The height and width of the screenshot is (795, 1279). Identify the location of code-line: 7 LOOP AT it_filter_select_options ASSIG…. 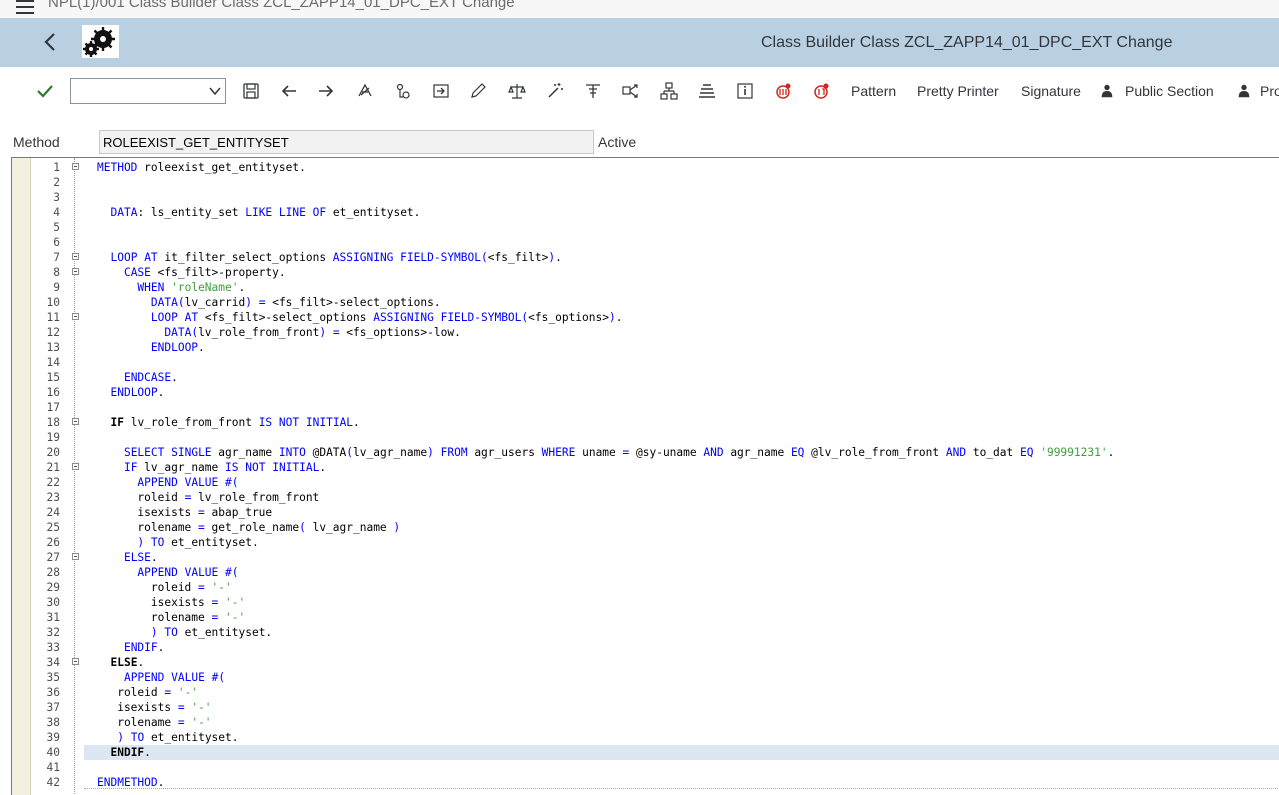
(645, 257).